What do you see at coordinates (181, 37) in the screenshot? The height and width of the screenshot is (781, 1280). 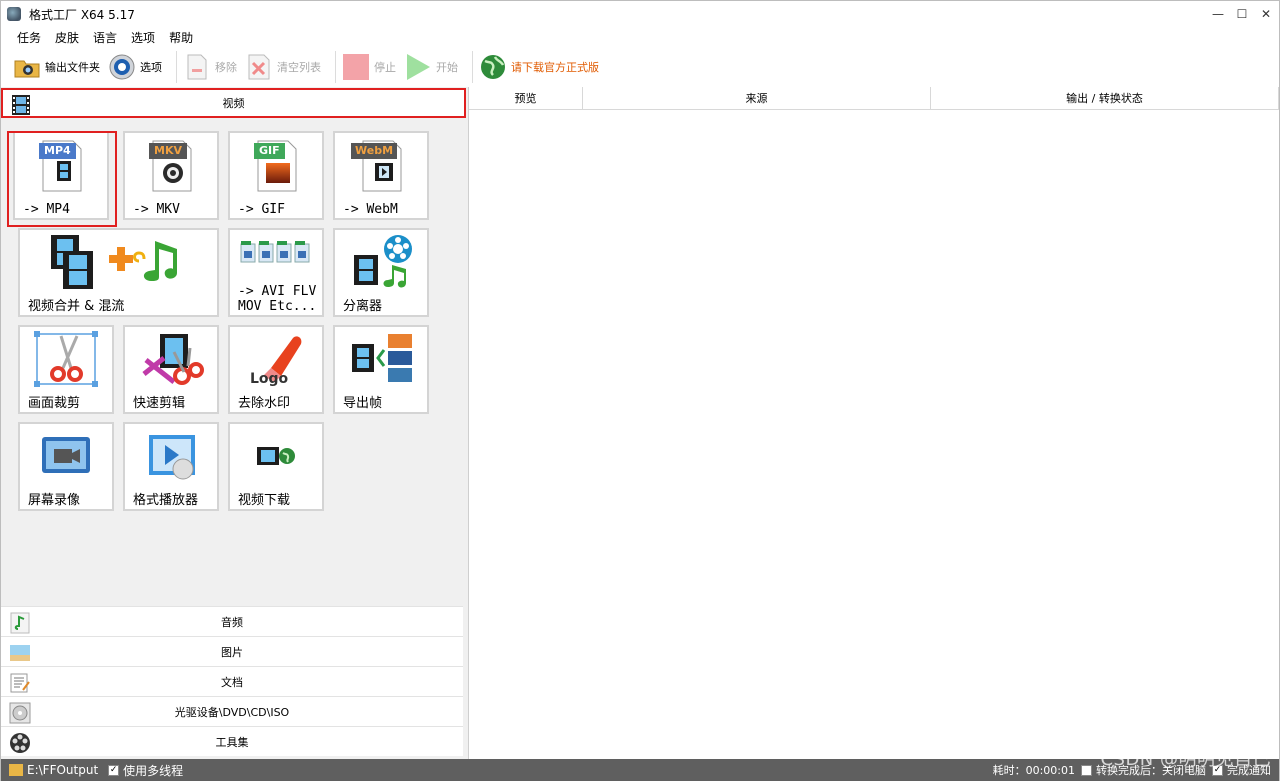 I see `menu-help: 帮助` at bounding box center [181, 37].